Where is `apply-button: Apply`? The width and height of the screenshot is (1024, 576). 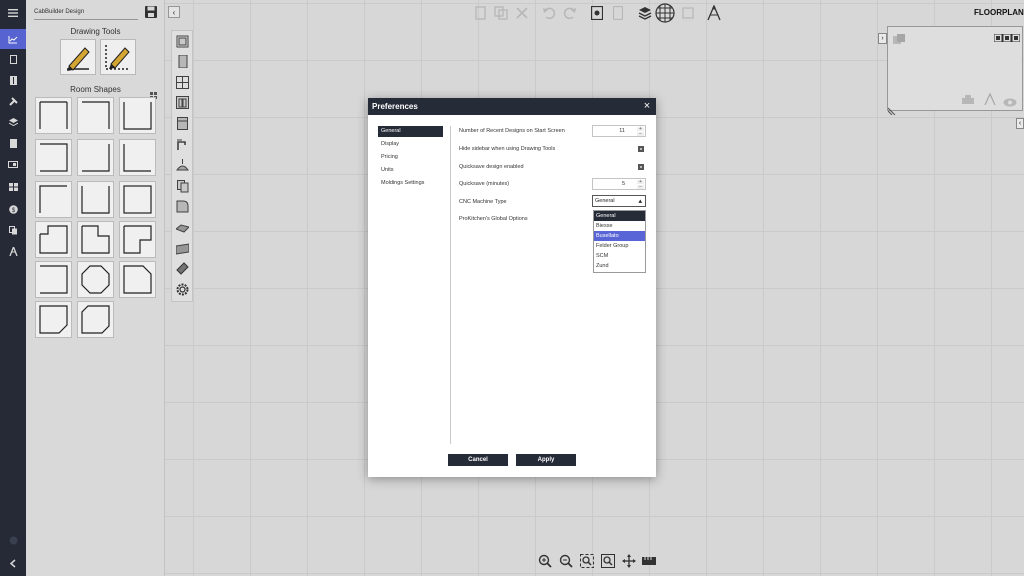 apply-button: Apply is located at coordinates (546, 460).